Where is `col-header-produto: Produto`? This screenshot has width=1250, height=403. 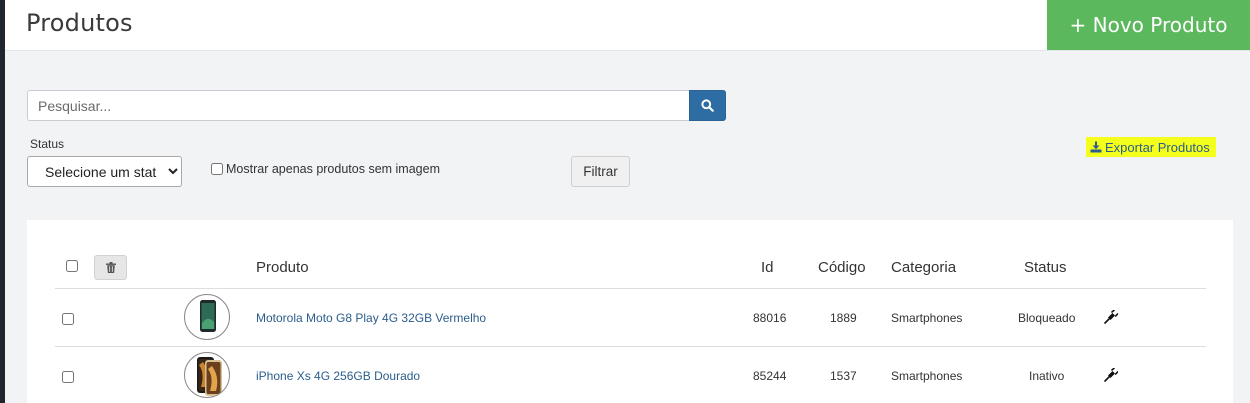 col-header-produto: Produto is located at coordinates (282, 267).